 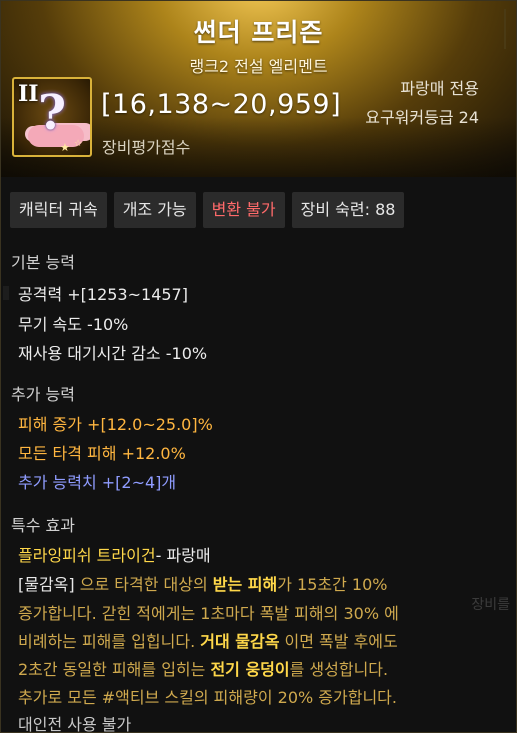 What do you see at coordinates (43, 262) in the screenshot?
I see `basic-stats-title: 기본 능력` at bounding box center [43, 262].